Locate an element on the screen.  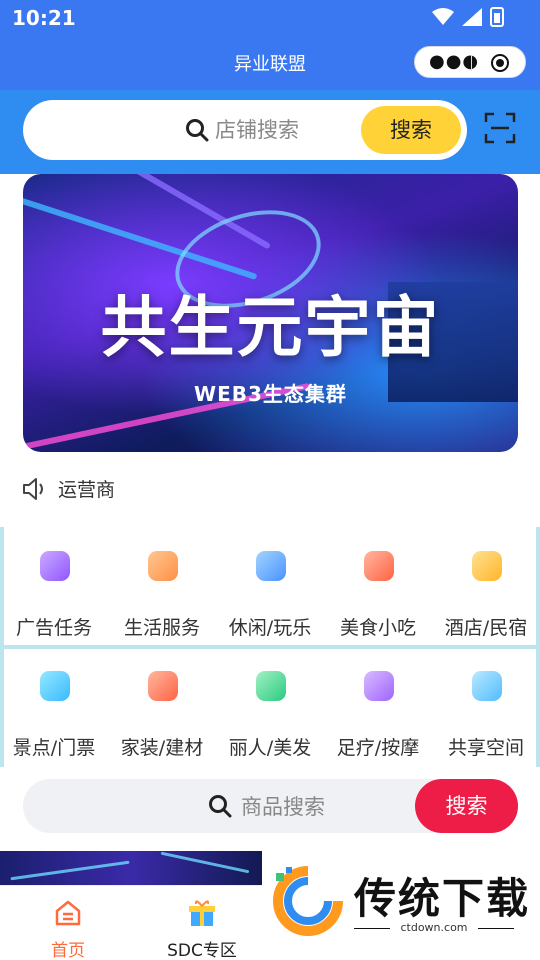
sofa-icon is located at coordinates (163, 686).